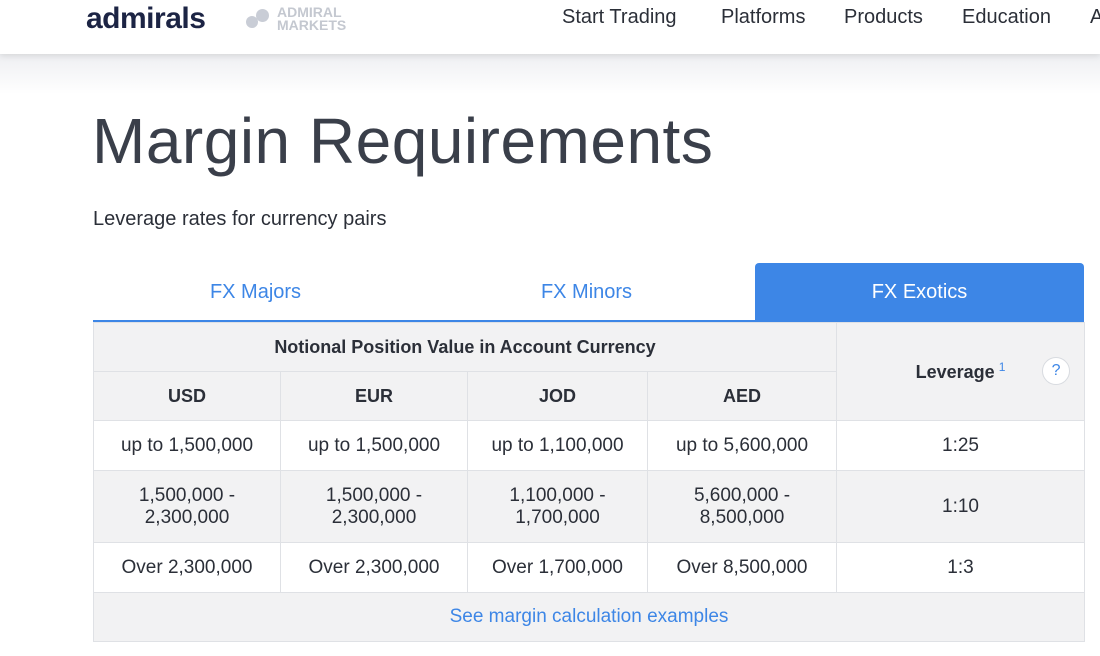  Describe the element at coordinates (883, 17) in the screenshot. I see `nav-products: Products` at that location.